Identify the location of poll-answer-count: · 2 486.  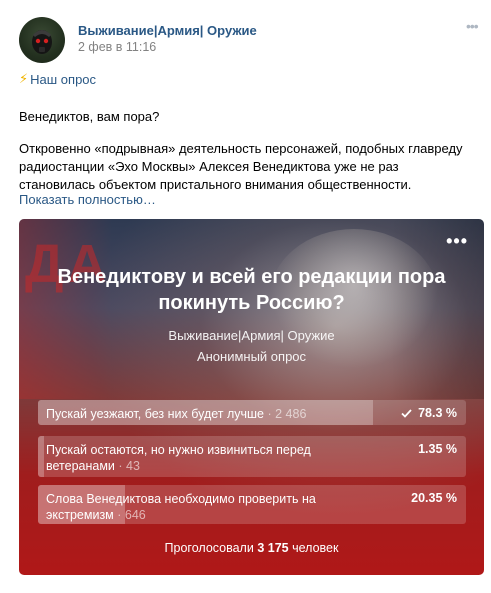
(287, 414).